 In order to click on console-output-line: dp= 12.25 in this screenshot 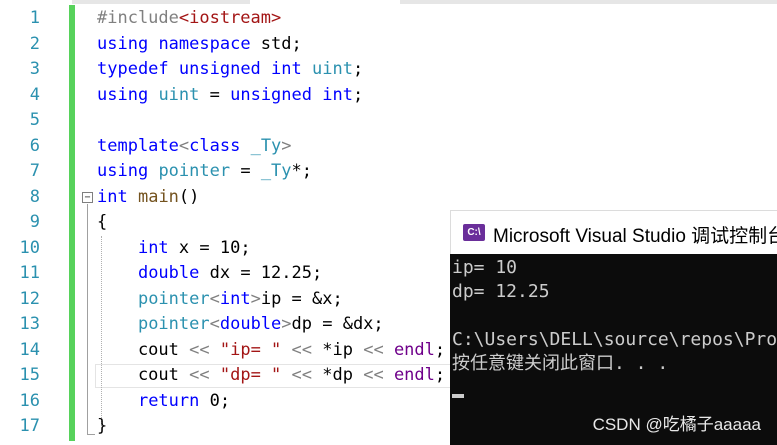, I will do `click(501, 291)`.